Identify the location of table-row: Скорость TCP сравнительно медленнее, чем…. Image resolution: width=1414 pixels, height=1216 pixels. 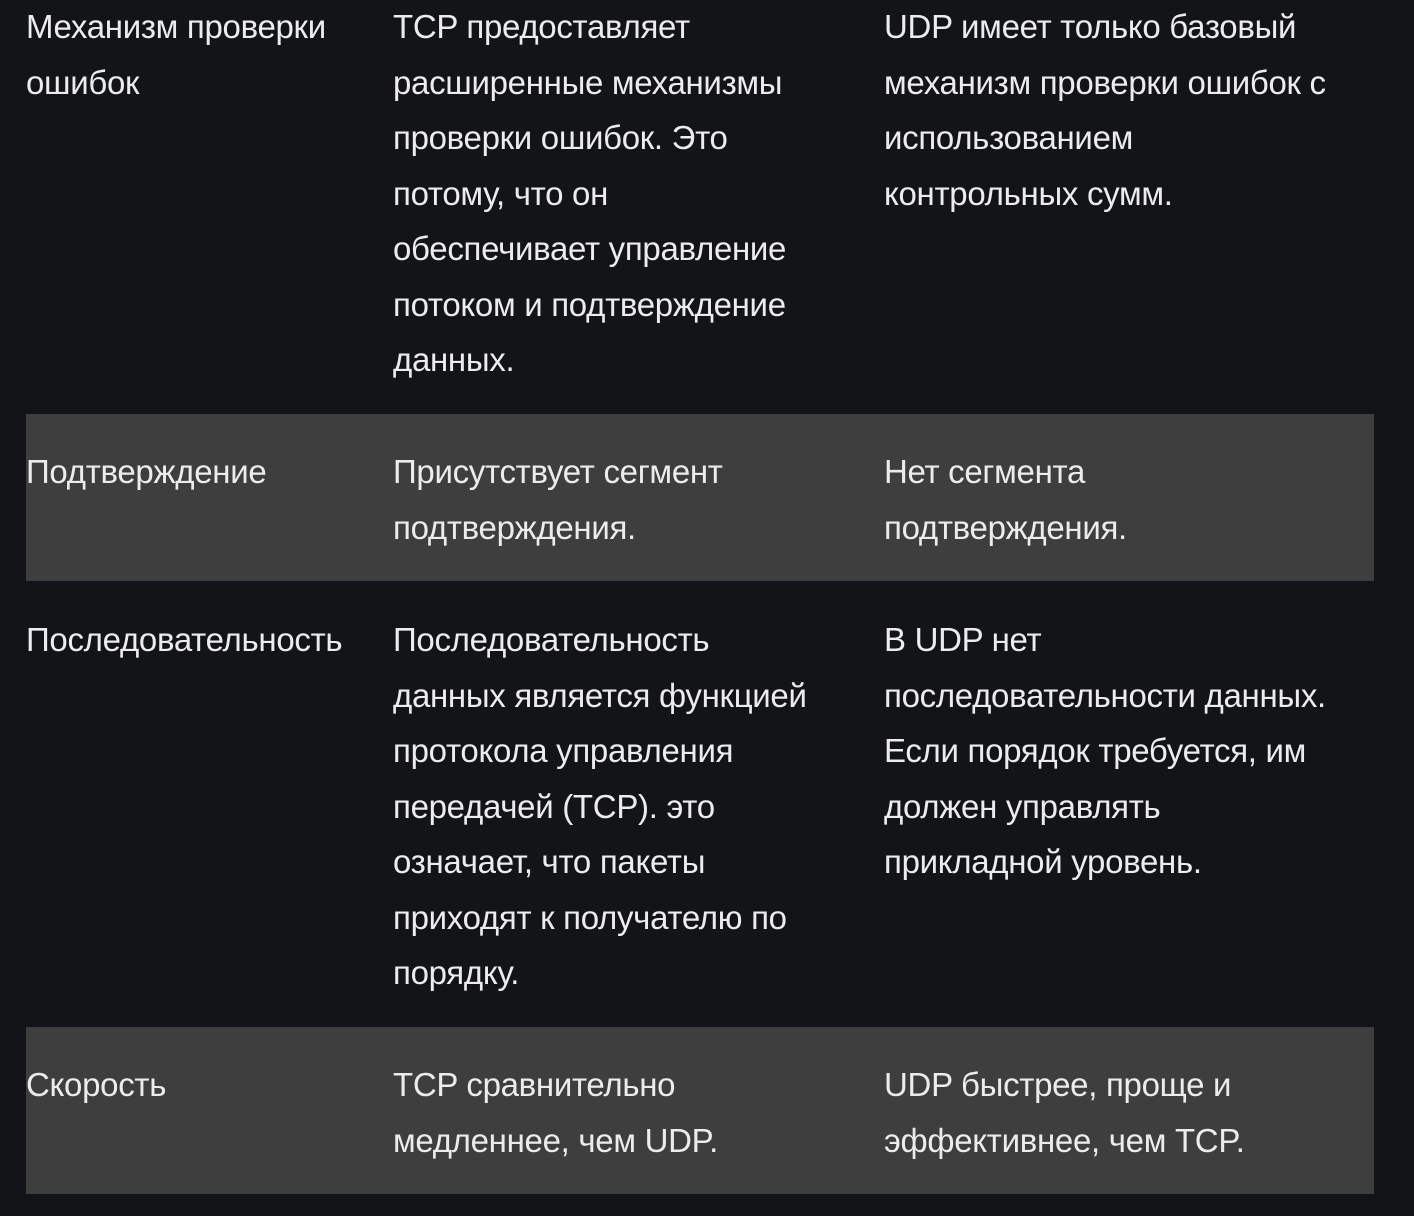
(700, 1110).